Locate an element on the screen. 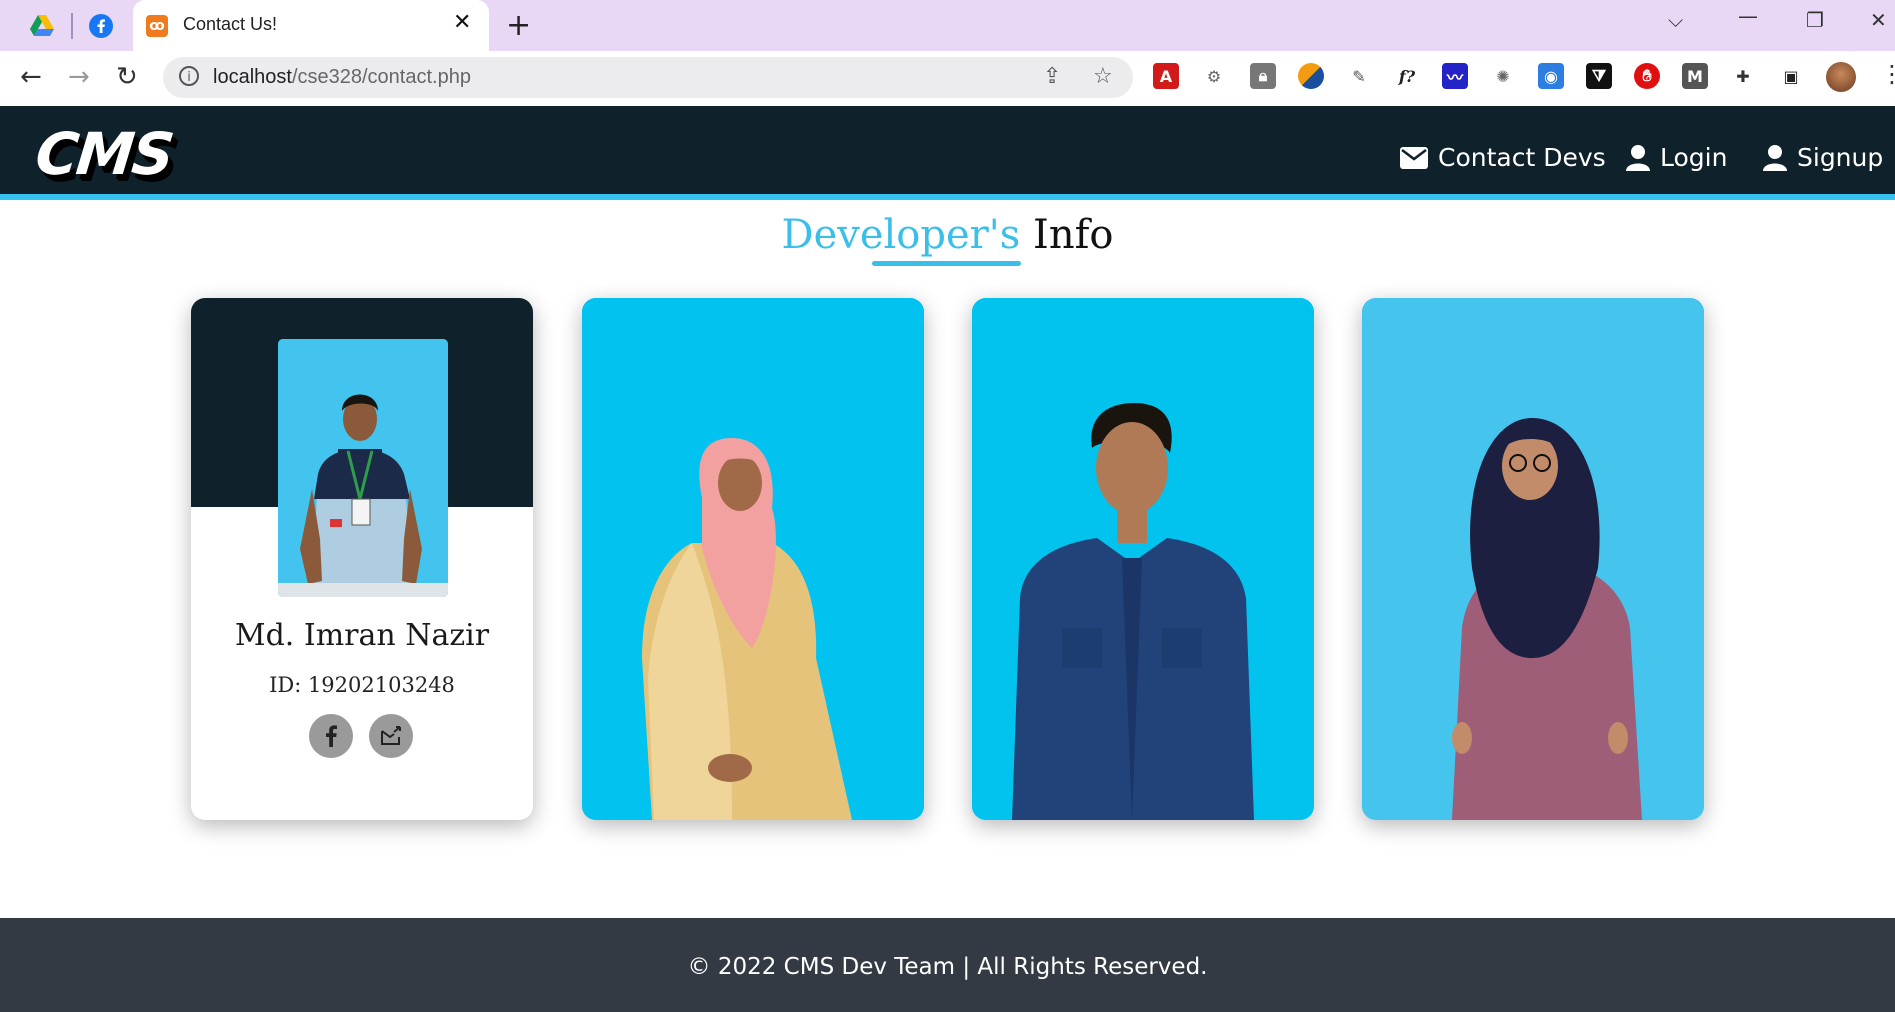 The width and height of the screenshot is (1895, 1012). extension-icon: ⚙ is located at coordinates (1214, 76).